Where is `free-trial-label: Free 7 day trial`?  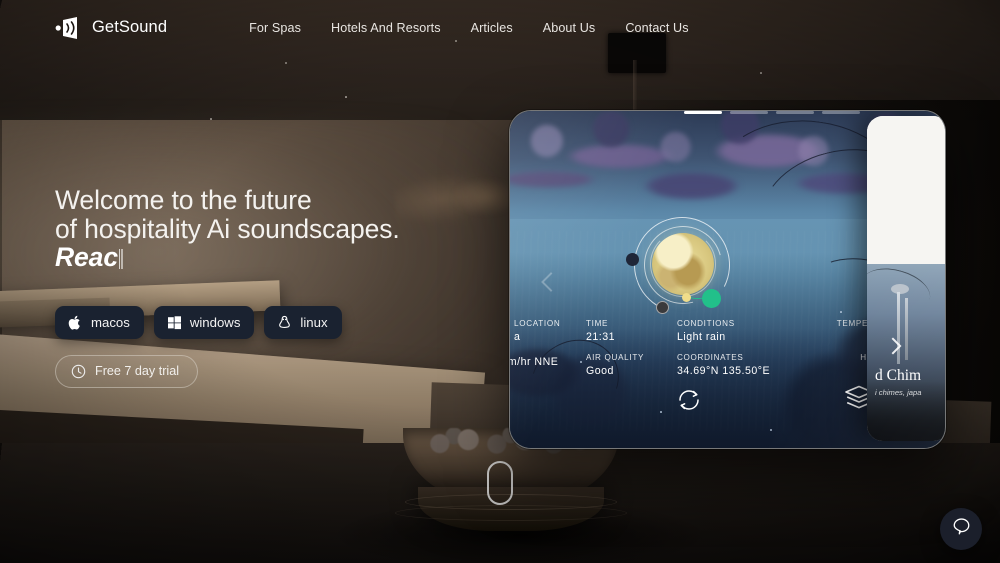 free-trial-label: Free 7 day trial is located at coordinates (137, 371).